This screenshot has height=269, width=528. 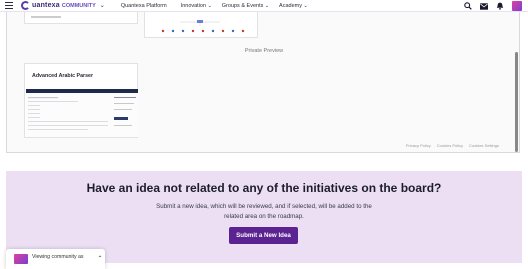 What do you see at coordinates (517, 6) in the screenshot?
I see `avatar` at bounding box center [517, 6].